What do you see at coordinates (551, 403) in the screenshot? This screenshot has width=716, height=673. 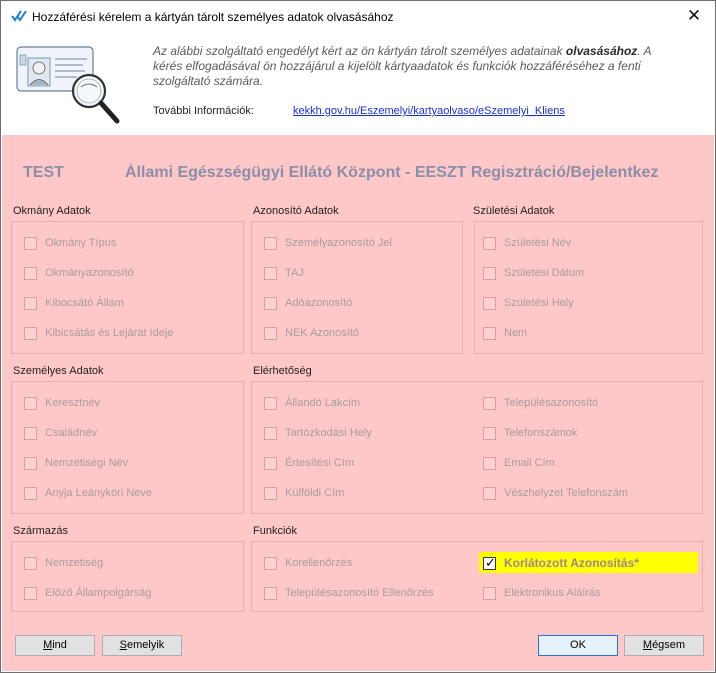 I see `checkbox-label: Településazonosító` at bounding box center [551, 403].